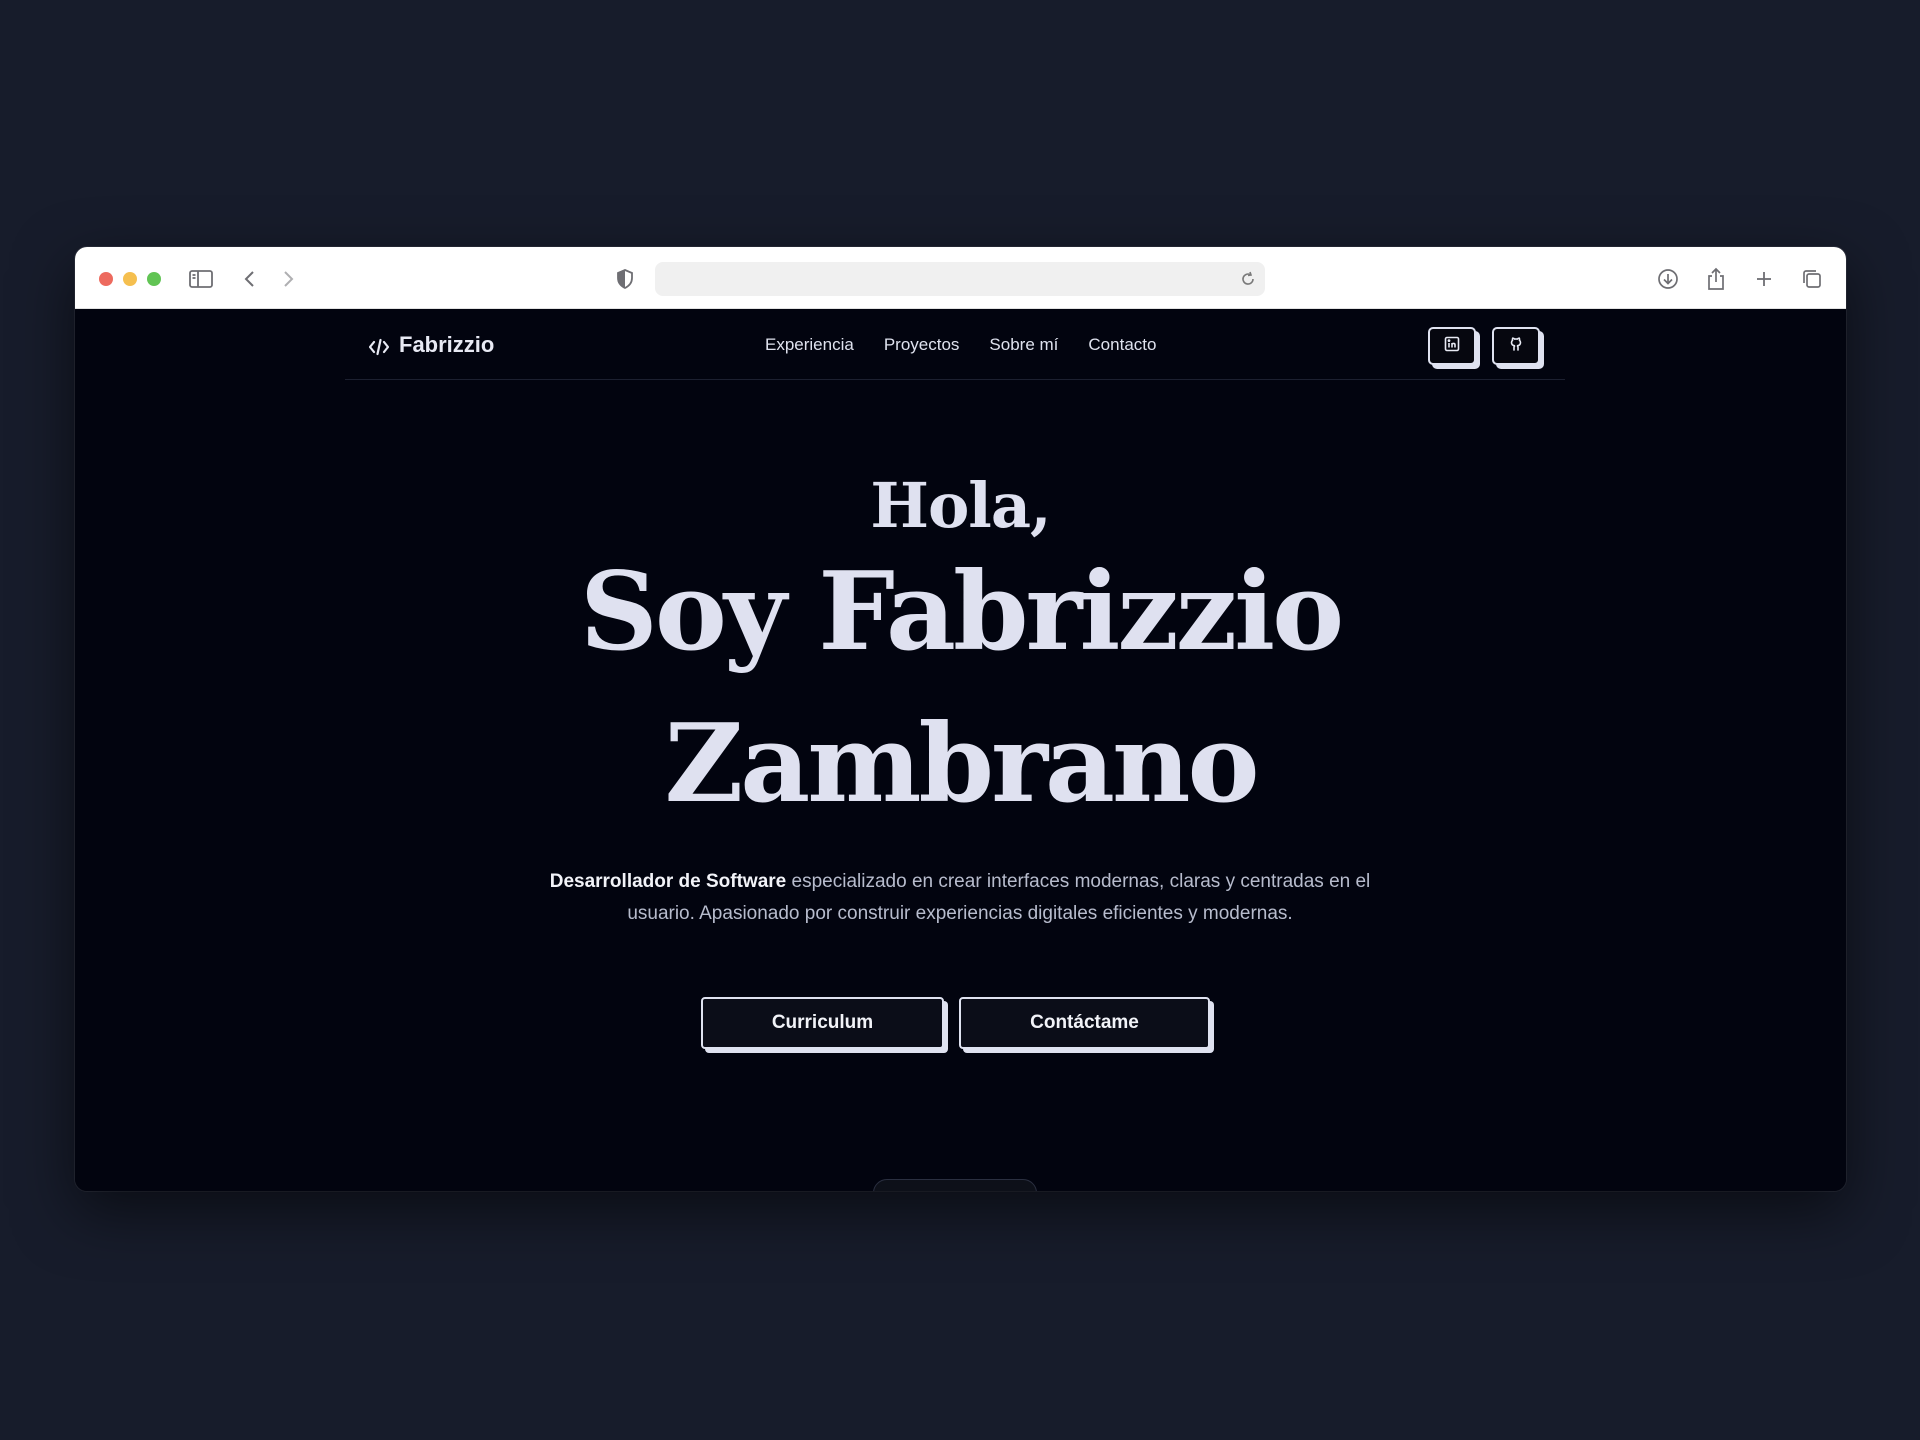 The height and width of the screenshot is (1440, 1920). Describe the element at coordinates (106, 279) in the screenshot. I see `close-window-button` at that location.